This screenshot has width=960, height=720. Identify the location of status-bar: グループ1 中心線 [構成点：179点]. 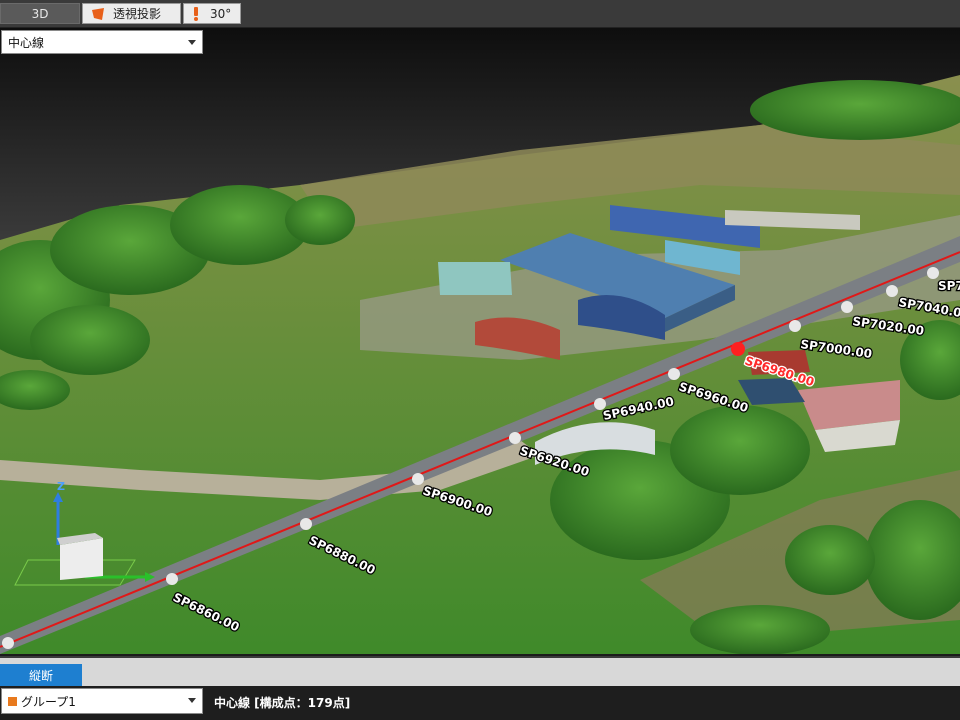
(480, 703).